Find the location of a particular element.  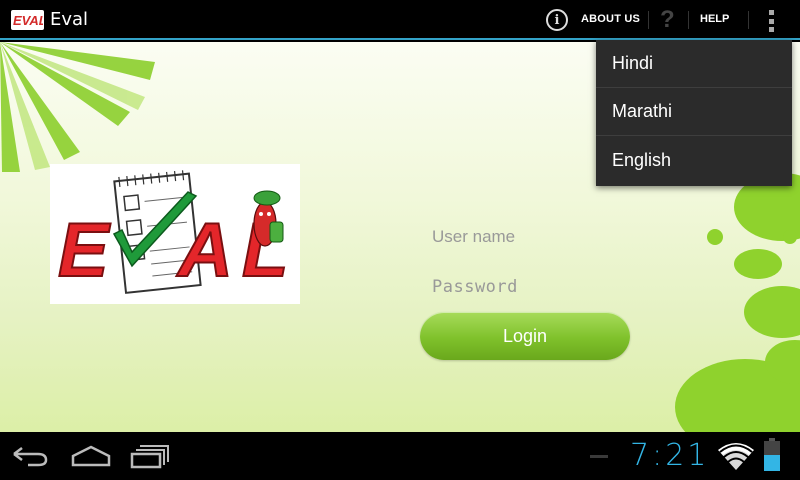

app-title: Eval is located at coordinates (69, 19).